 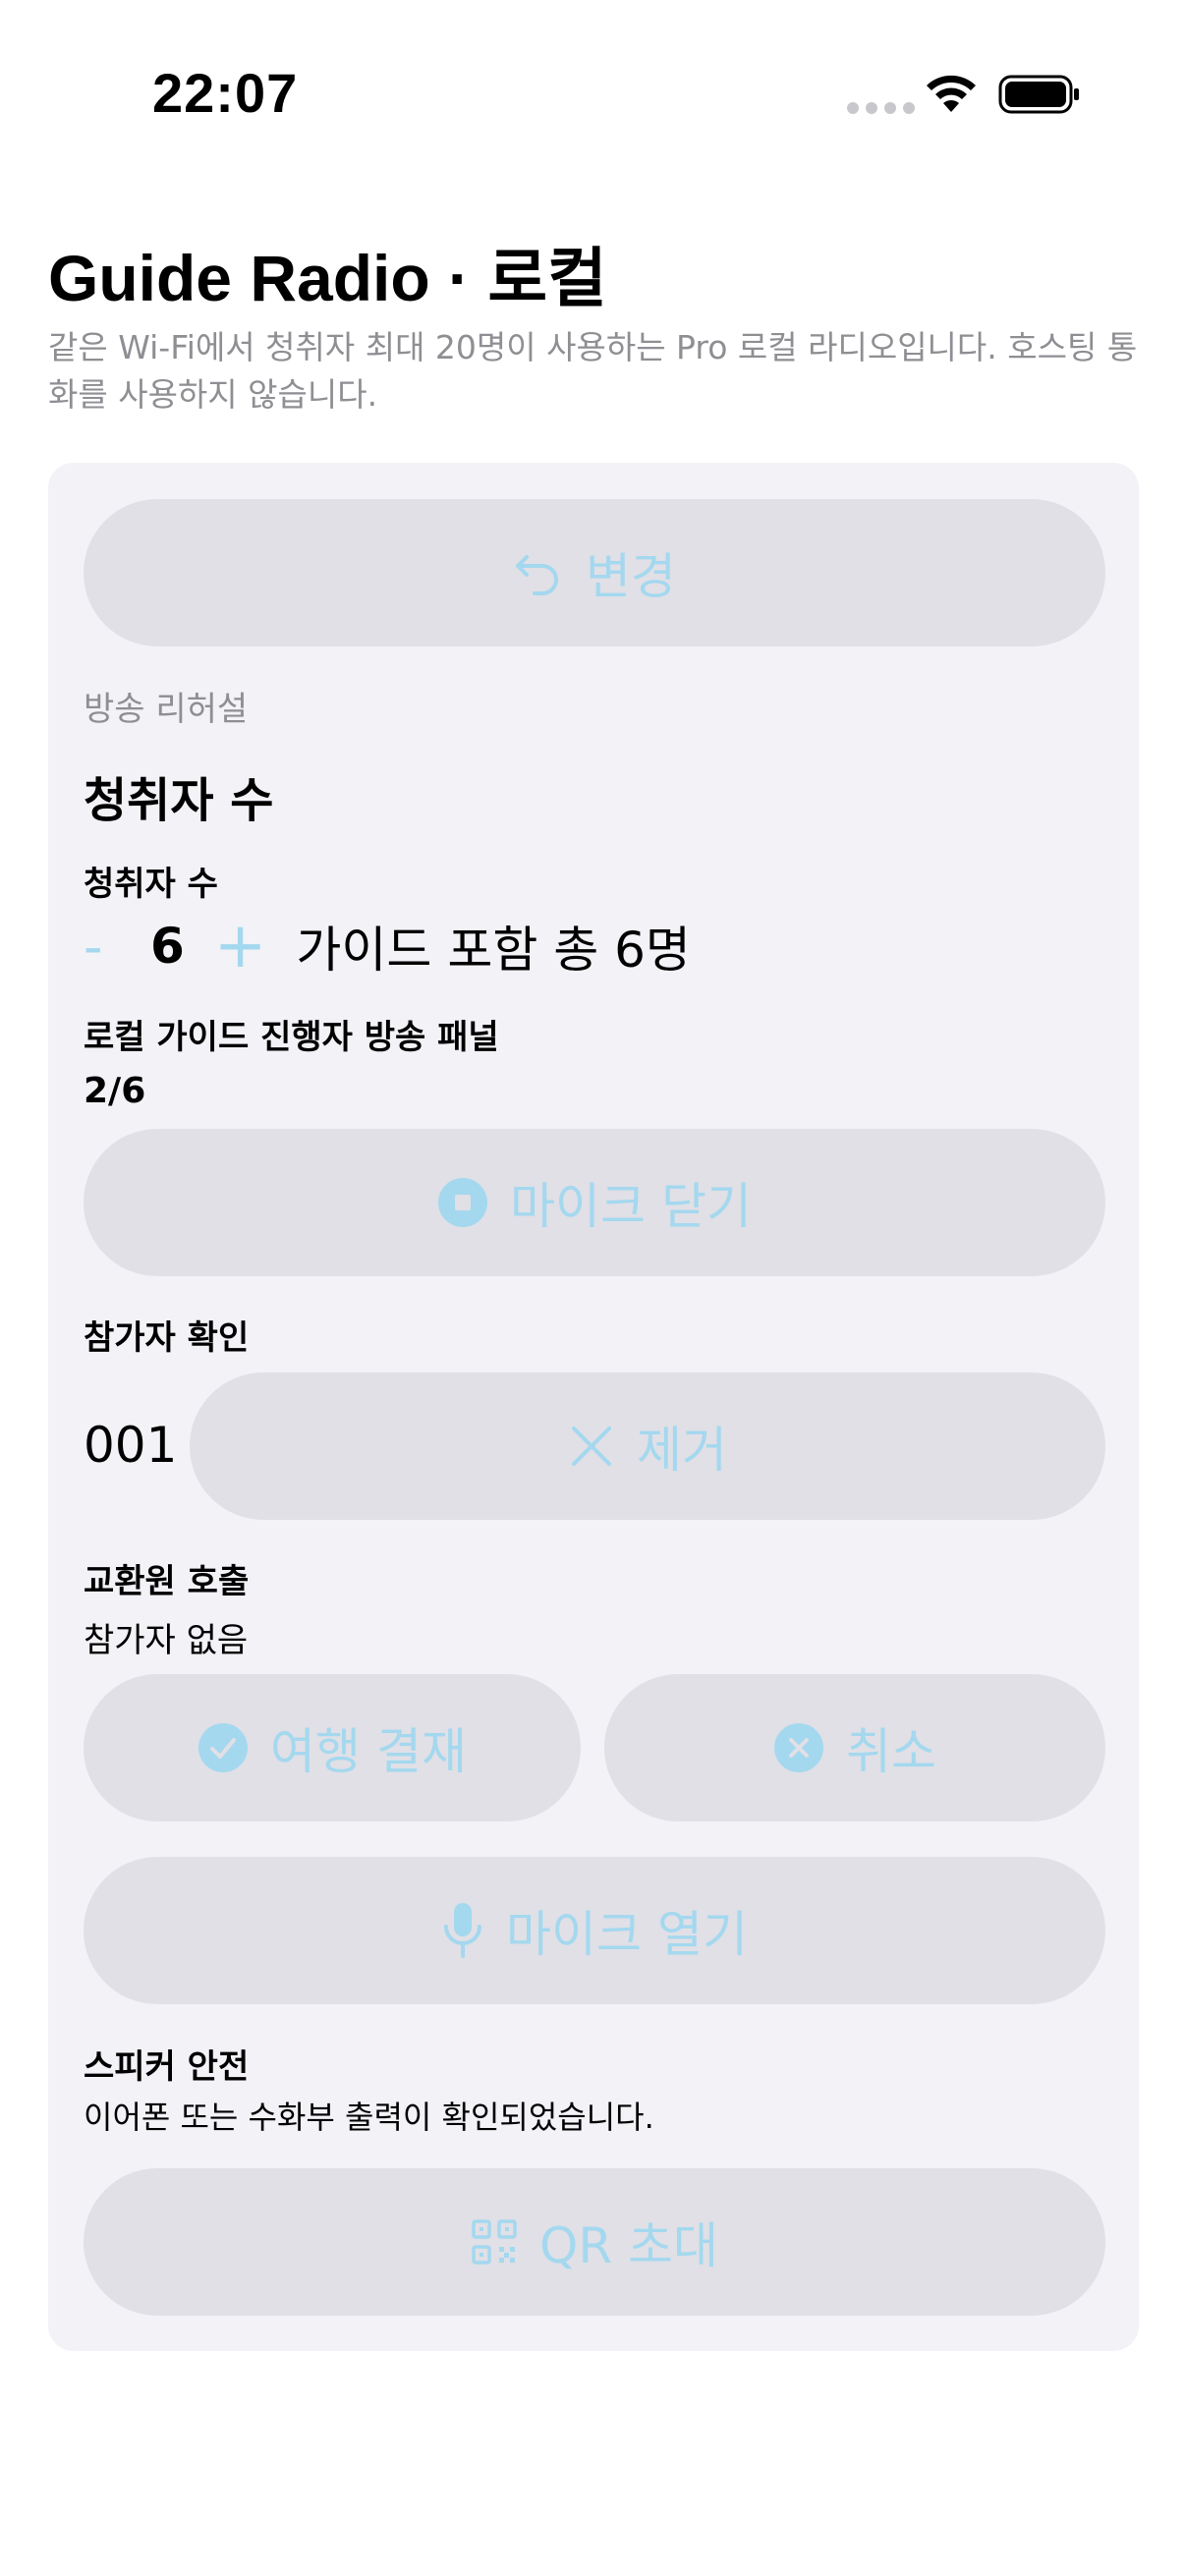 I want to click on participant-check-label: 참가자 확인, so click(x=167, y=1338).